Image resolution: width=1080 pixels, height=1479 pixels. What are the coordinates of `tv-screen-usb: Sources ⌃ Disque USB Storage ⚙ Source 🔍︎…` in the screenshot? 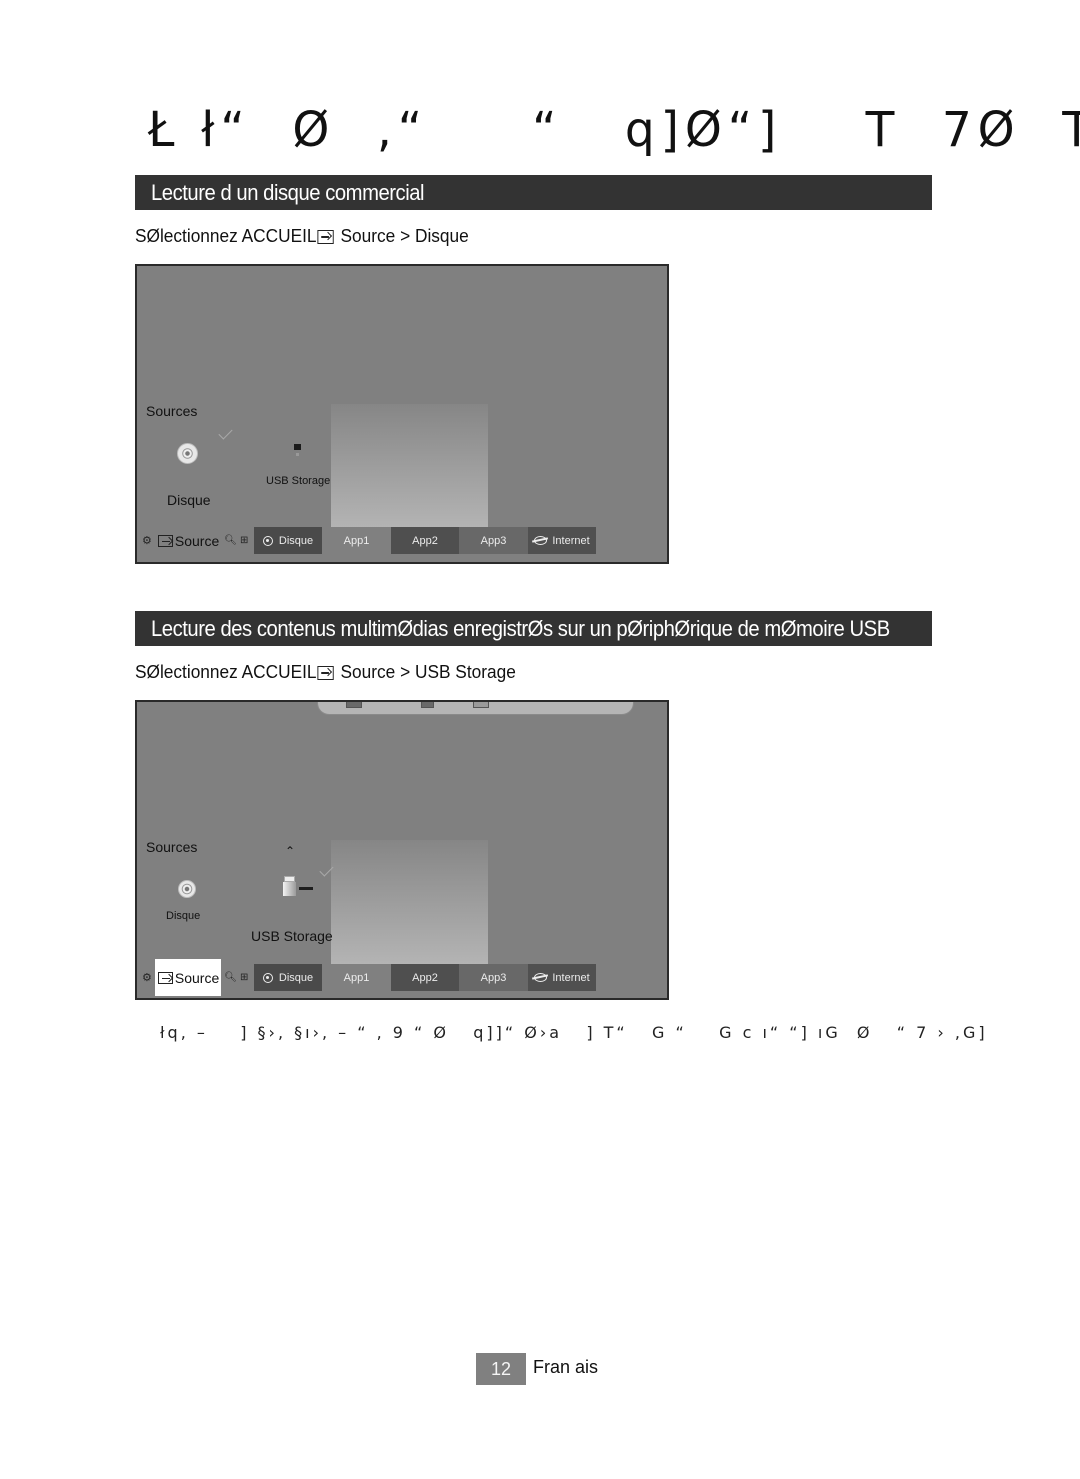 It's located at (402, 850).